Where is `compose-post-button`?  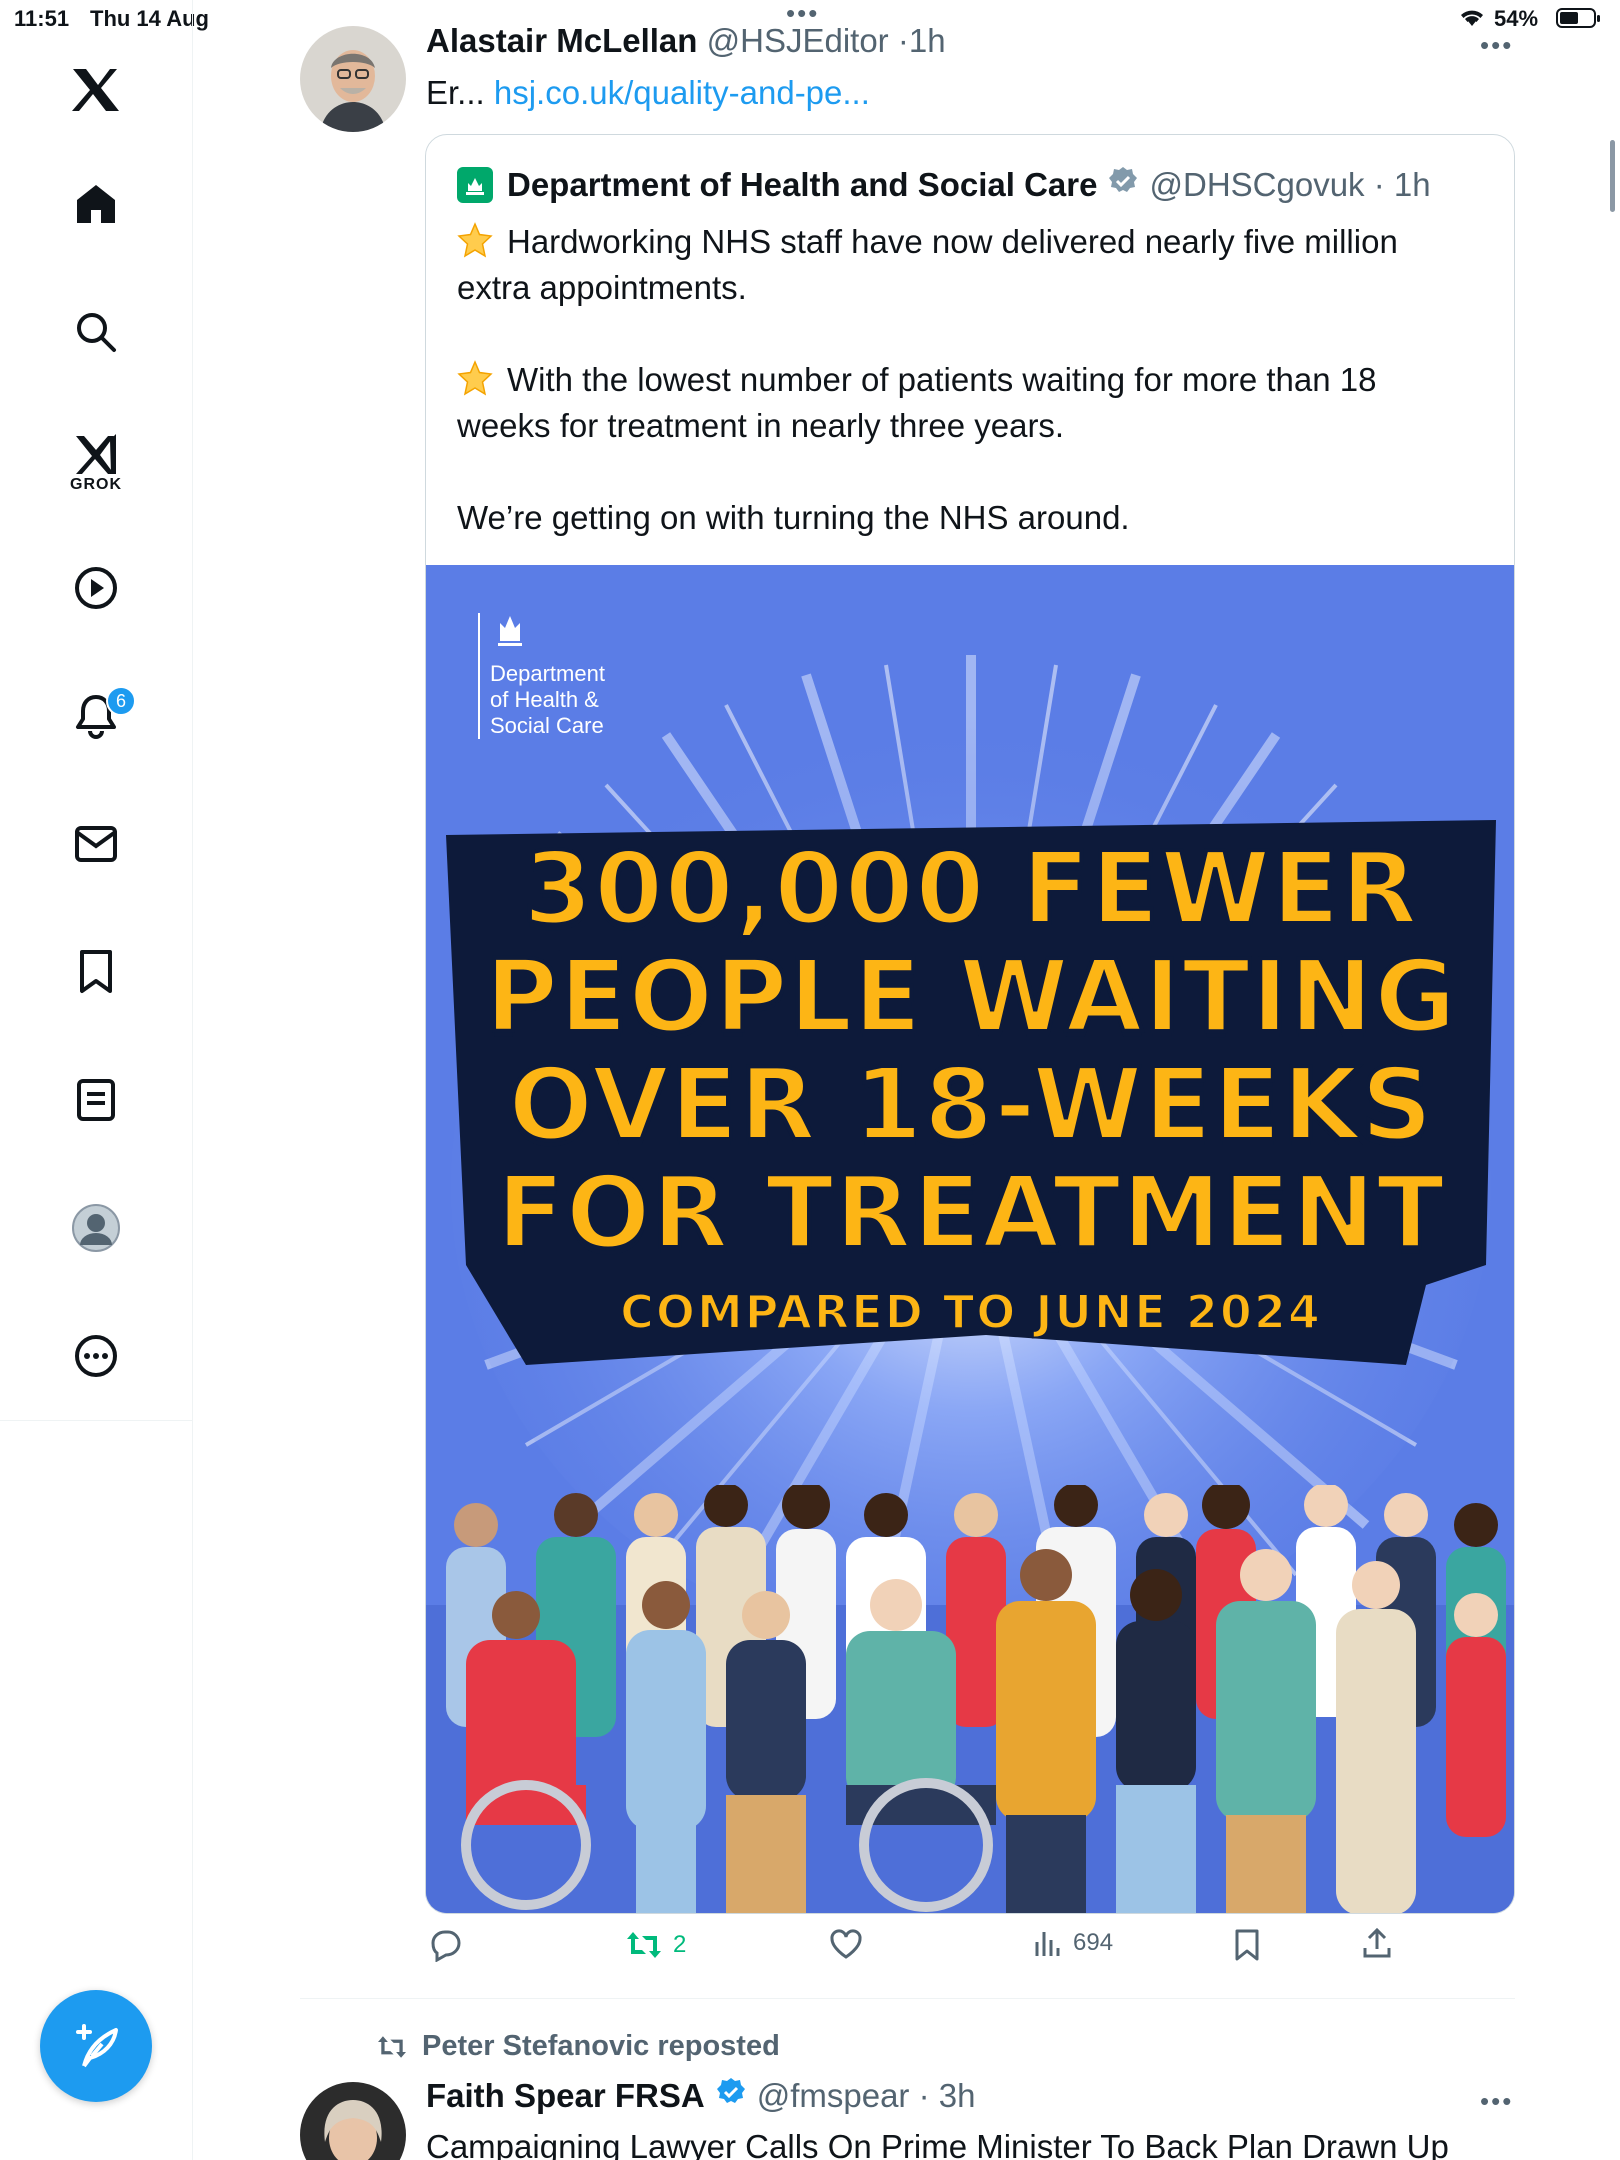 compose-post-button is located at coordinates (96, 2046).